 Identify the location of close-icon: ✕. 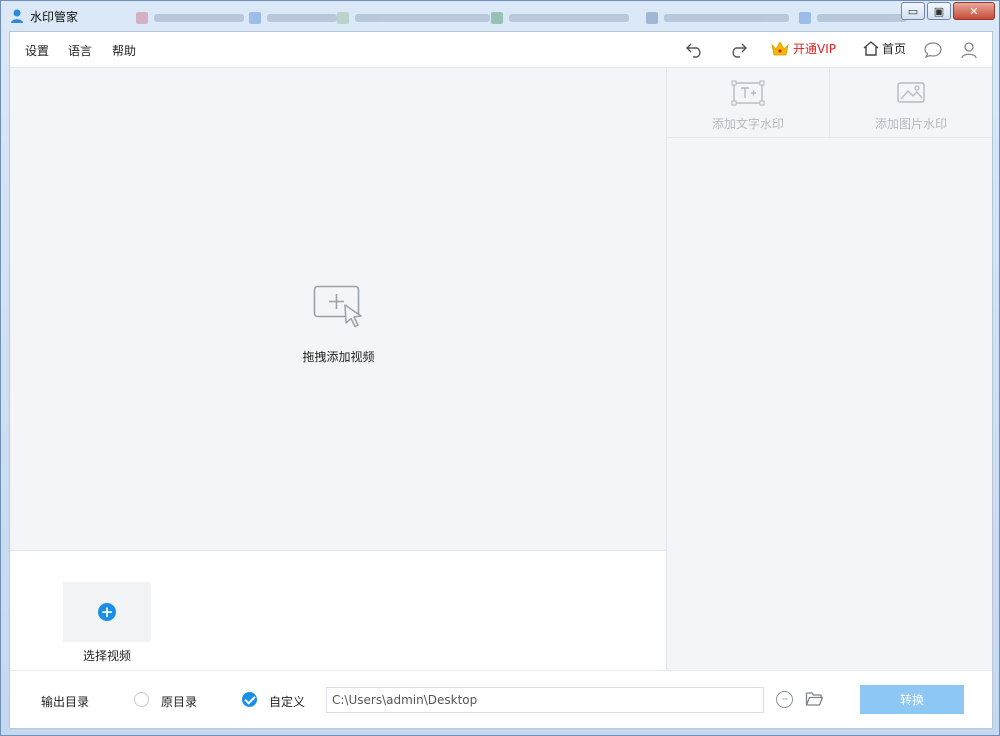
(974, 11).